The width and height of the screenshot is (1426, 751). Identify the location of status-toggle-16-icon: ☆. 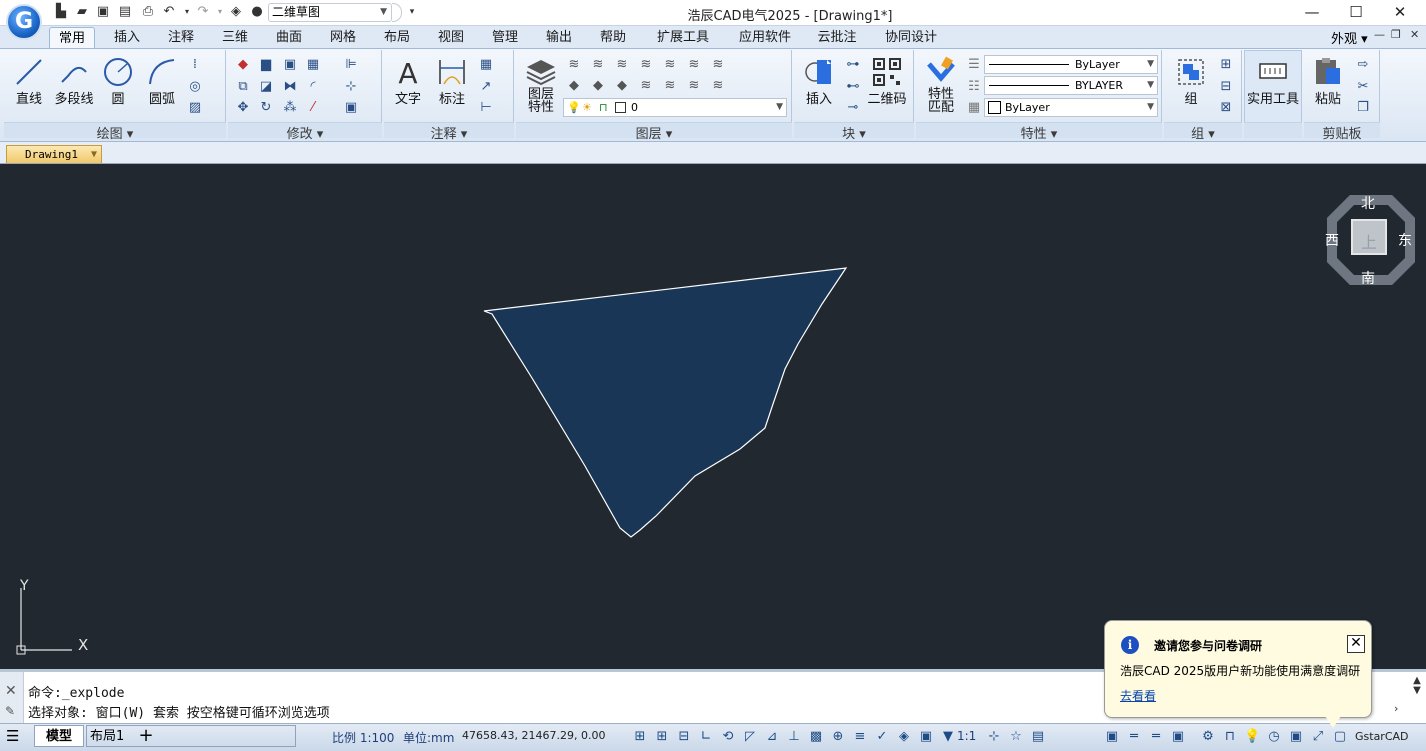
(1016, 737).